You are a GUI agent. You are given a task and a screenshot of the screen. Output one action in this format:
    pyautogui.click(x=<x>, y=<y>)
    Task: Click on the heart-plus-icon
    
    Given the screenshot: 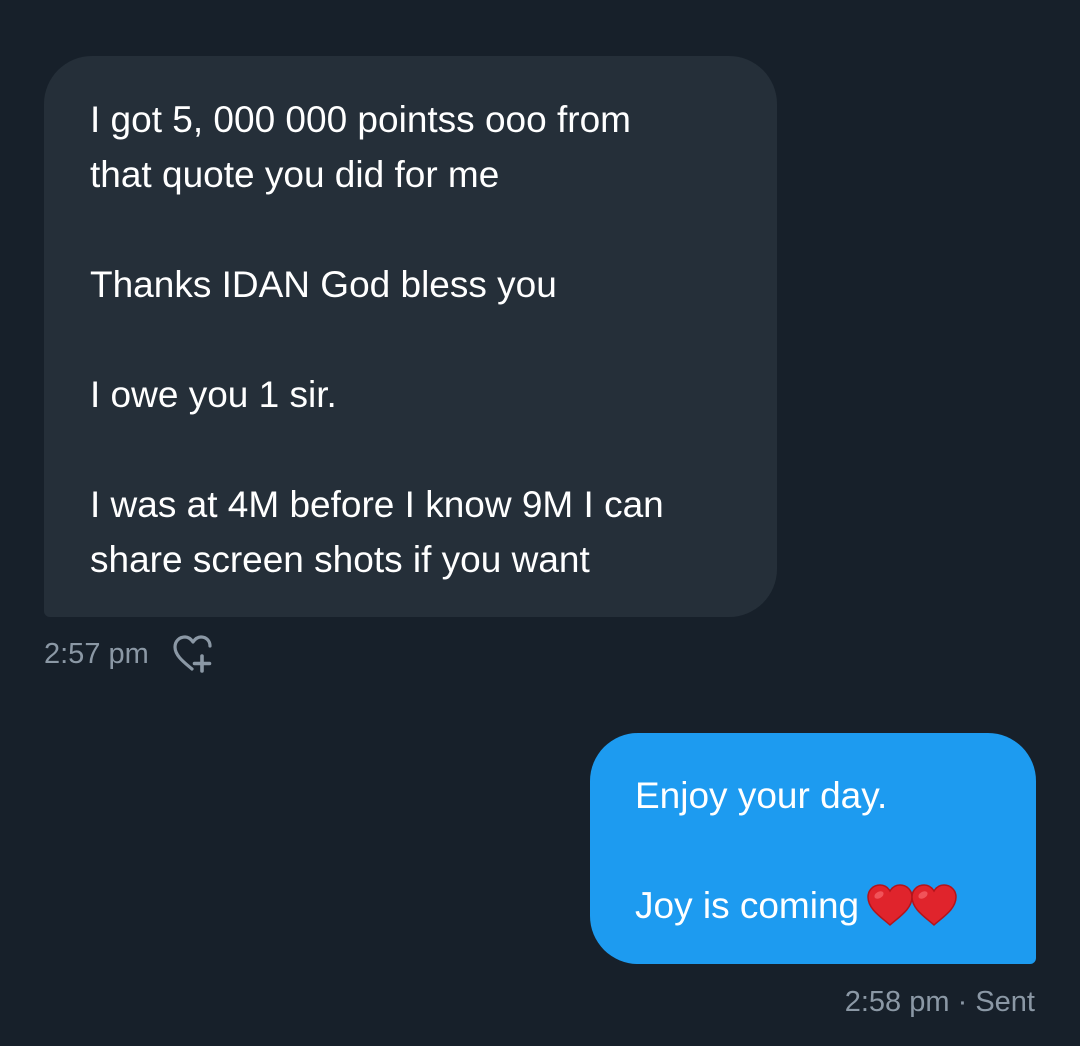 What is the action you would take?
    pyautogui.click(x=195, y=654)
    